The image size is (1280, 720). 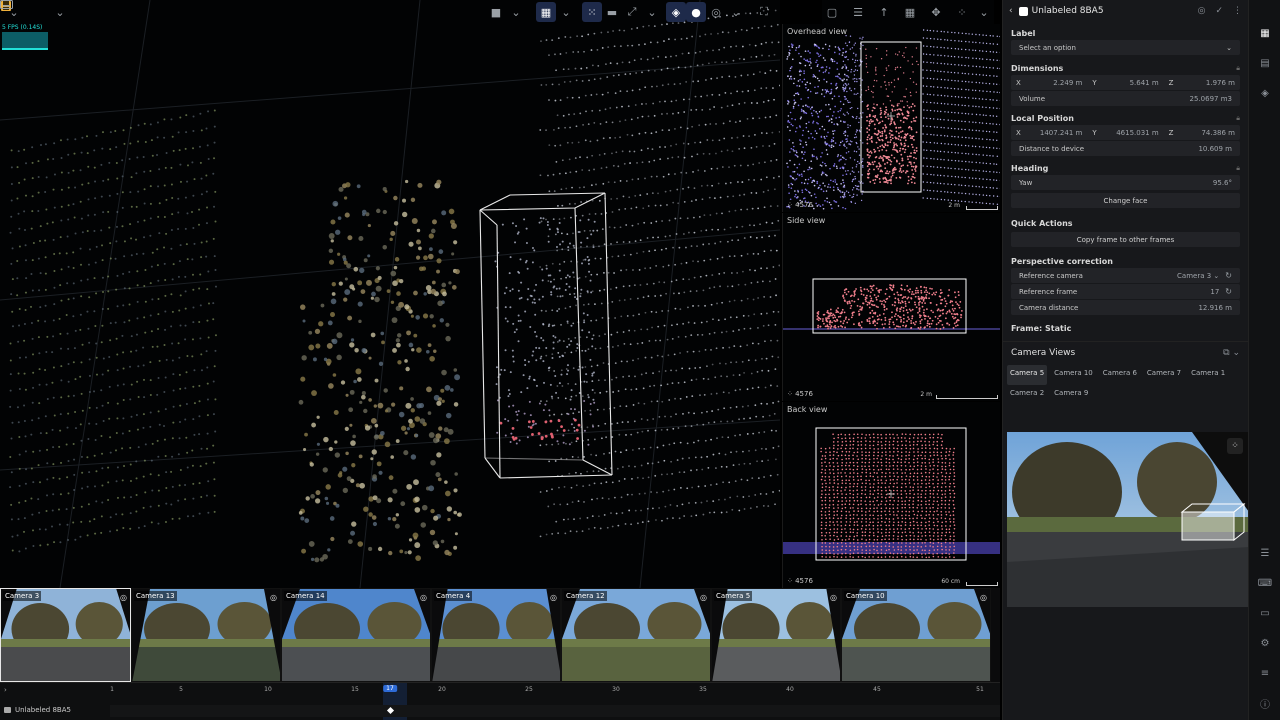 I want to click on video-camera-icon: ■, so click(x=496, y=12).